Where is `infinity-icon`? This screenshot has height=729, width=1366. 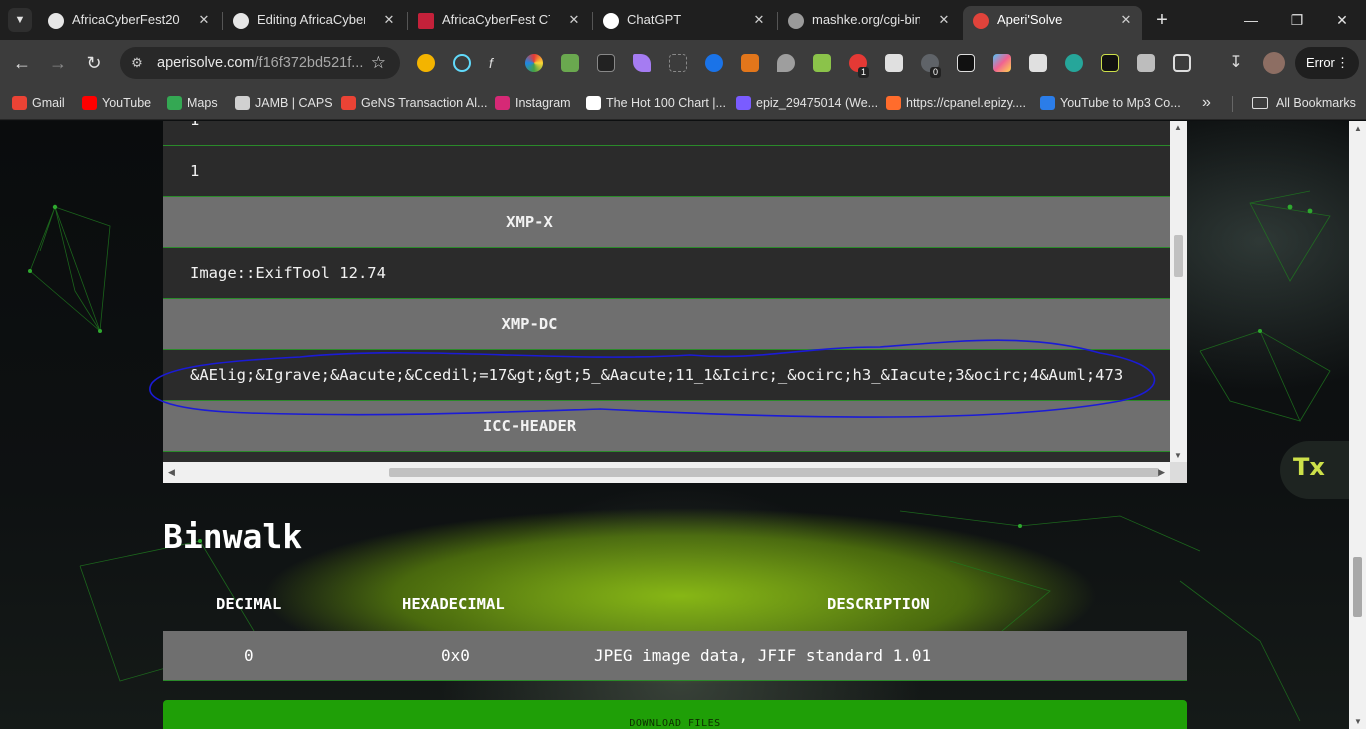
infinity-icon is located at coordinates (743, 103).